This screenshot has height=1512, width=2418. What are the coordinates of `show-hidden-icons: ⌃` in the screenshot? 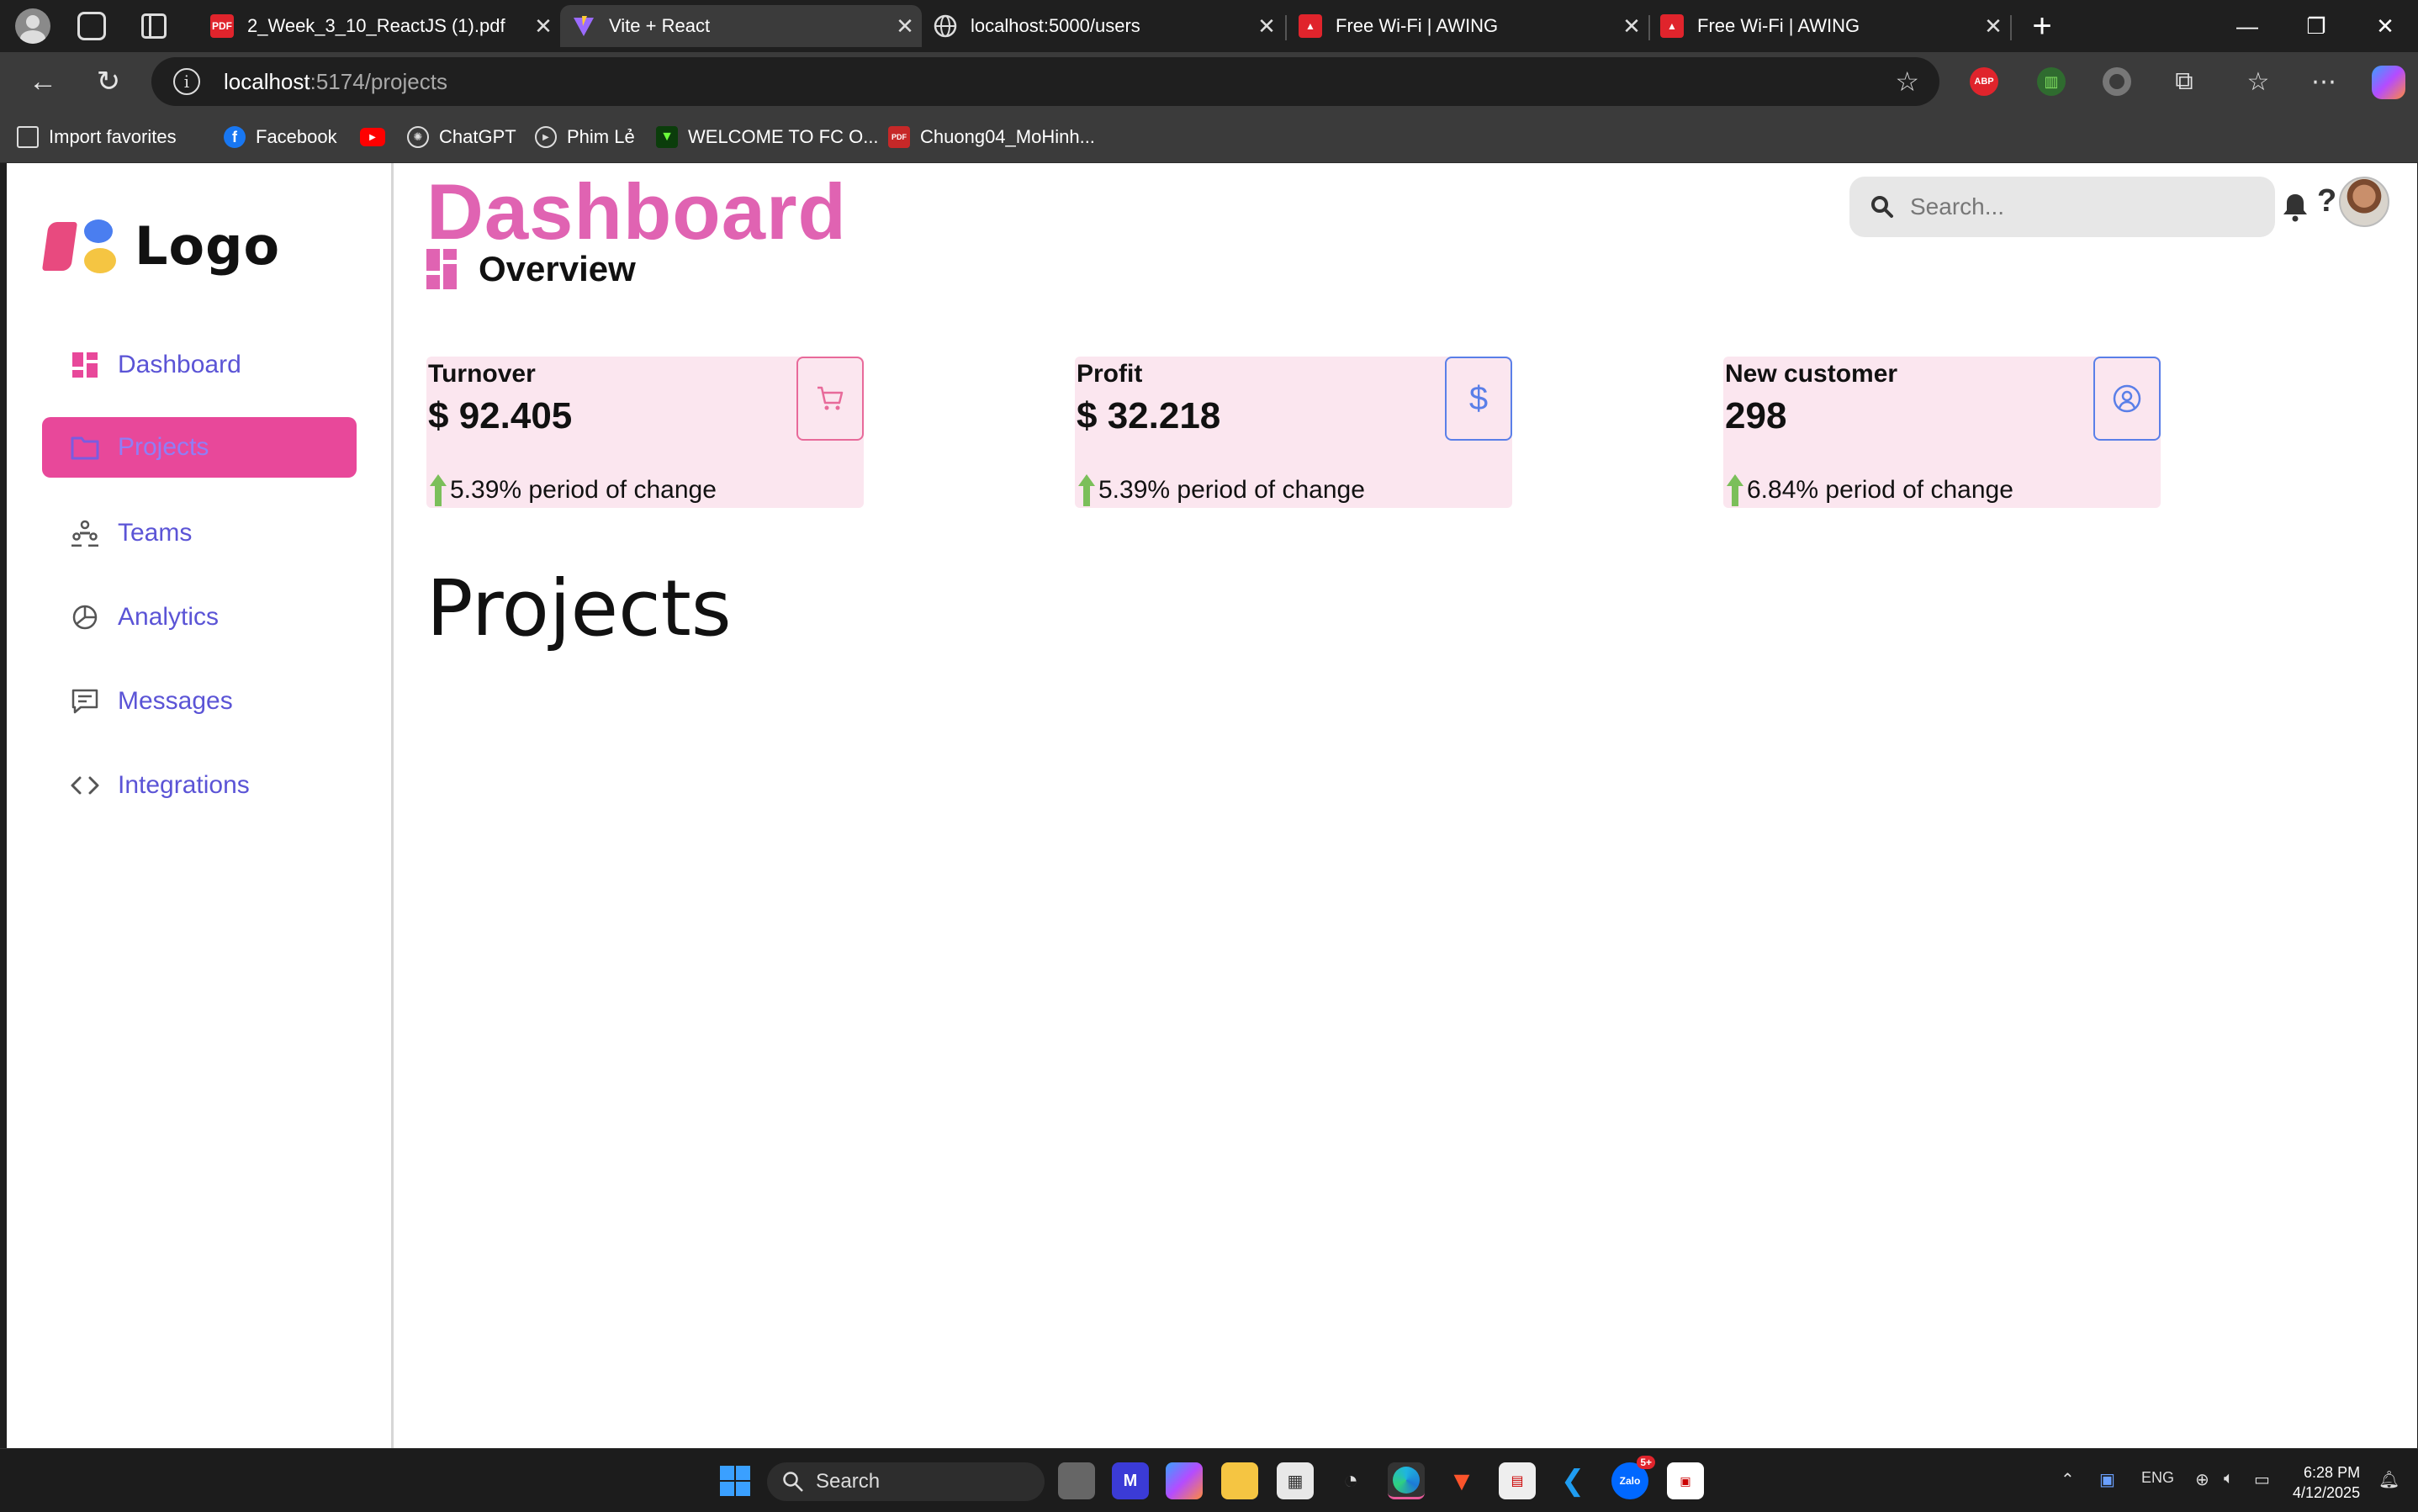 It's located at (2068, 1479).